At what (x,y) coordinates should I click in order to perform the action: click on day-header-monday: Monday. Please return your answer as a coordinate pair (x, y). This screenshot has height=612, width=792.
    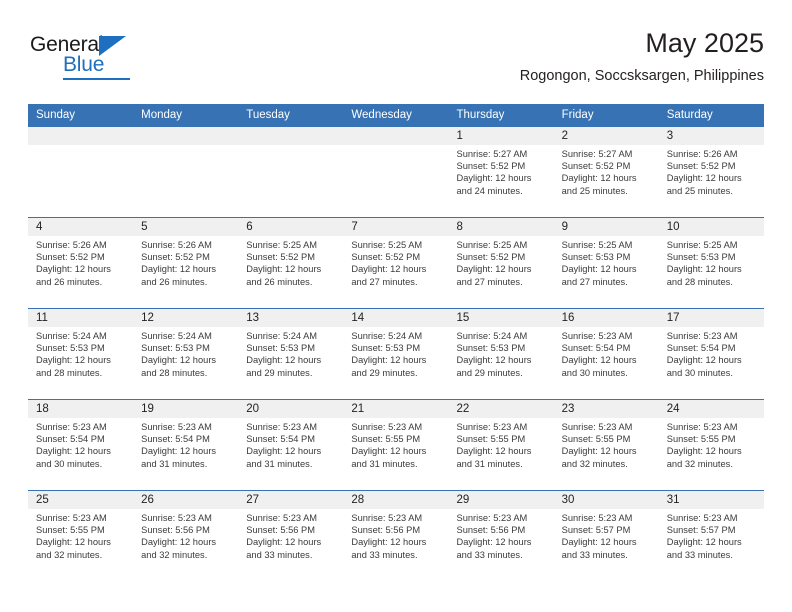
    Looking at the image, I should click on (162, 115).